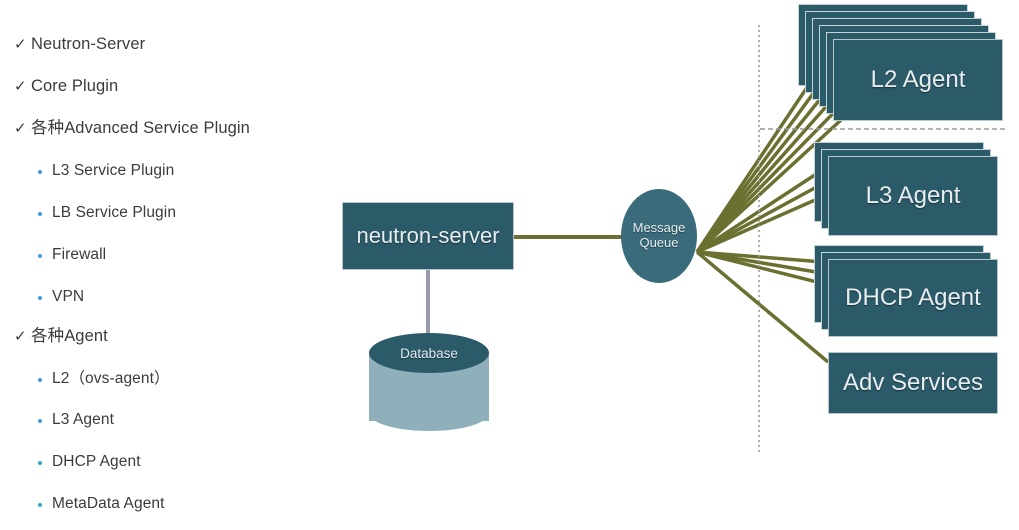 This screenshot has width=1019, height=530. I want to click on node-adv-services-label: Adv Services, so click(913, 382).